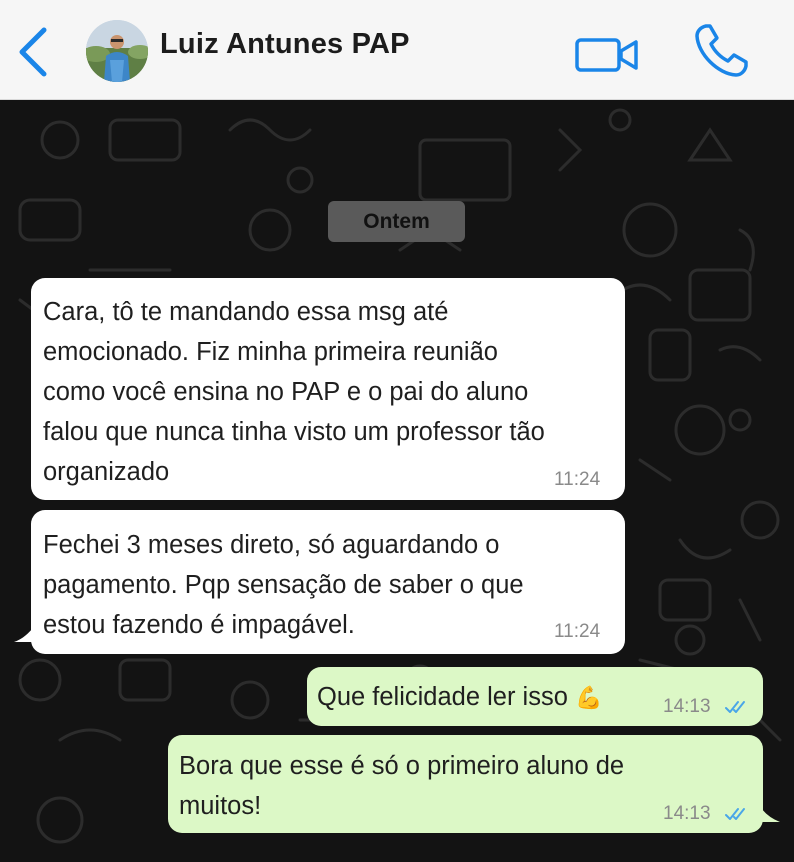 The width and height of the screenshot is (794, 862). I want to click on date-separator: Ontem, so click(396, 221).